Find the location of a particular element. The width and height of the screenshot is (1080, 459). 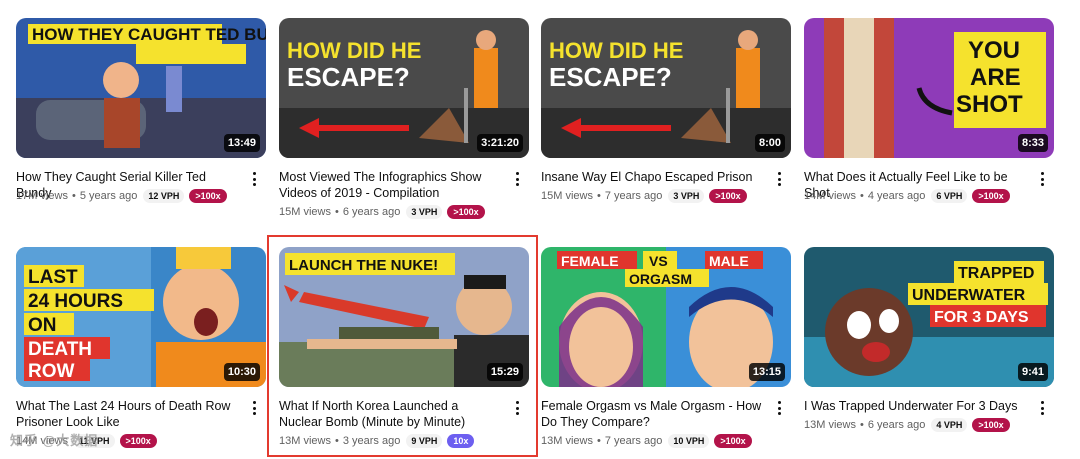

view-count: 14M views is located at coordinates (830, 196).